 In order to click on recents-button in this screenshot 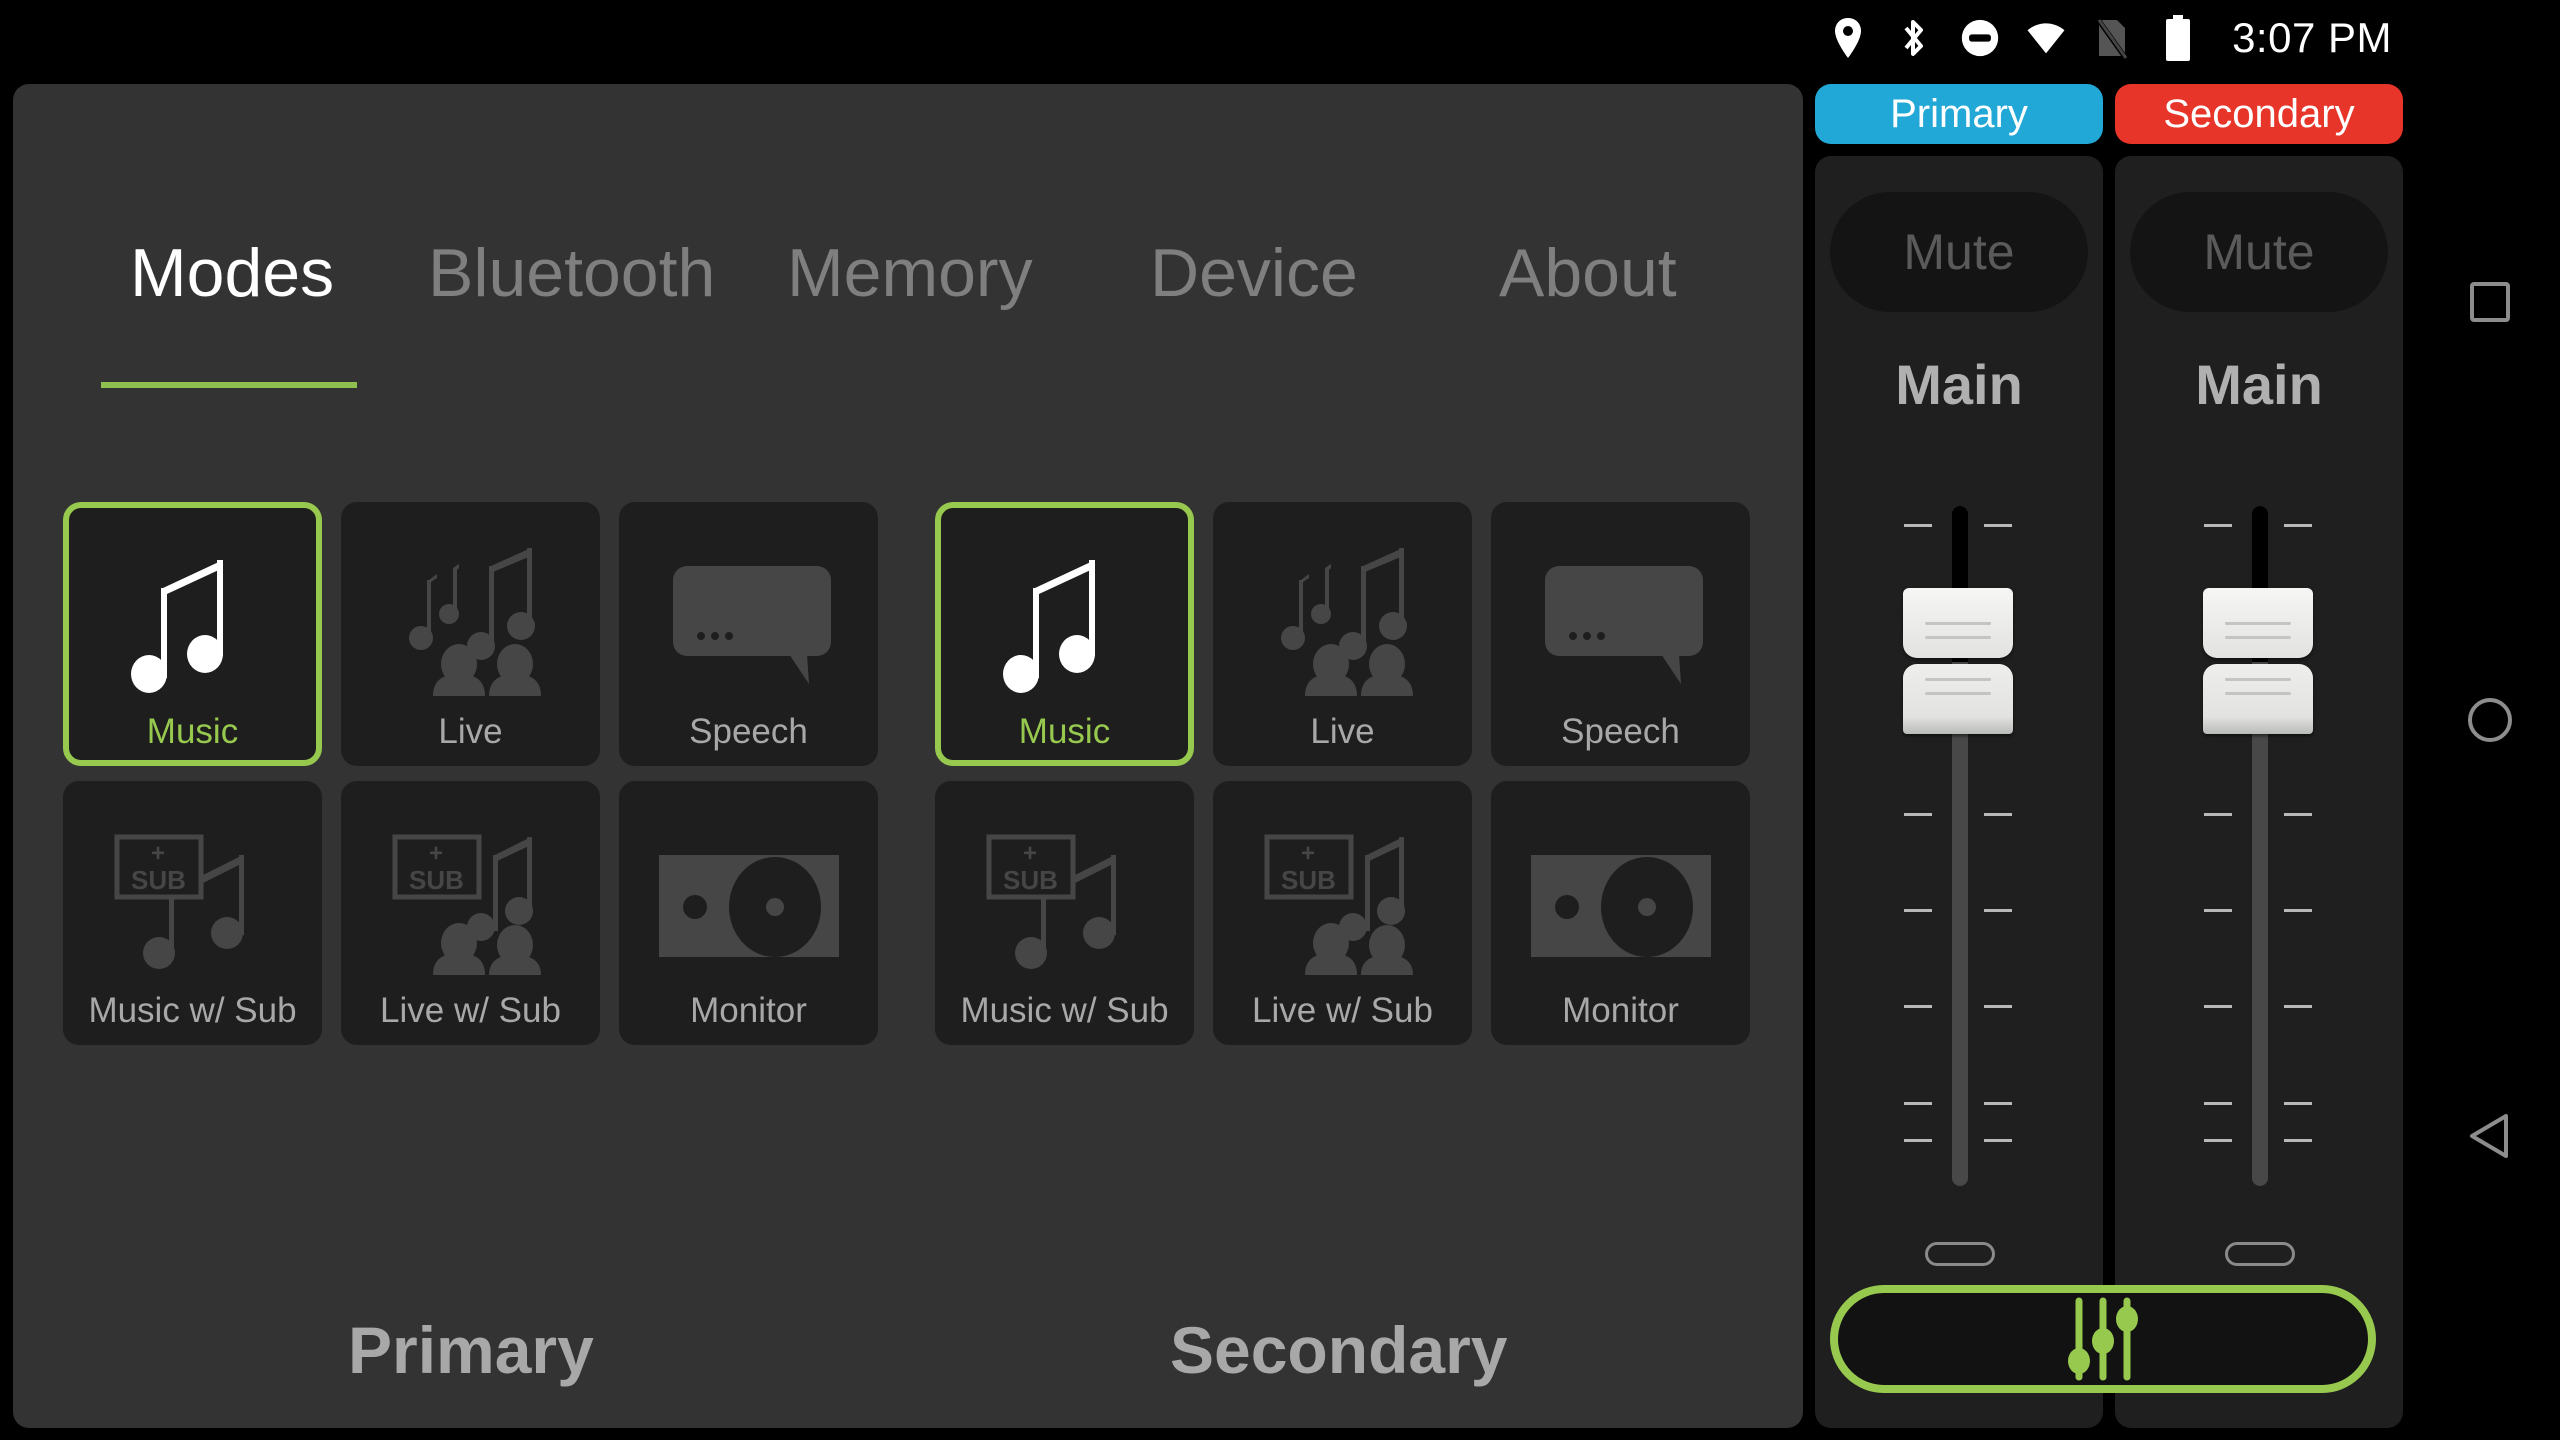, I will do `click(2490, 302)`.